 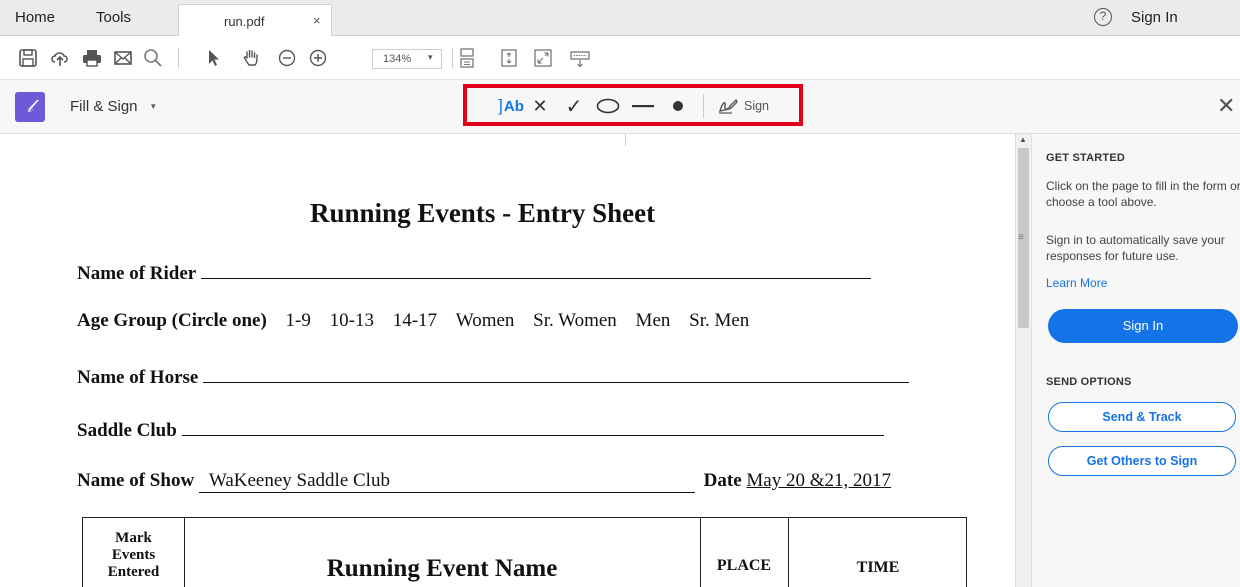 What do you see at coordinates (298, 320) in the screenshot?
I see `age-option: 1-9` at bounding box center [298, 320].